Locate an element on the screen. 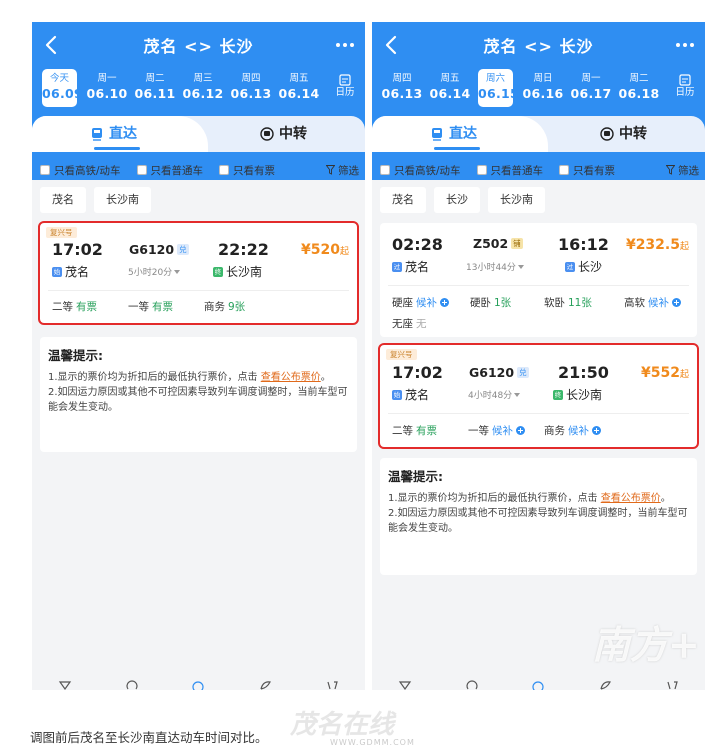  filter-button-label: 筛选 is located at coordinates (348, 170).